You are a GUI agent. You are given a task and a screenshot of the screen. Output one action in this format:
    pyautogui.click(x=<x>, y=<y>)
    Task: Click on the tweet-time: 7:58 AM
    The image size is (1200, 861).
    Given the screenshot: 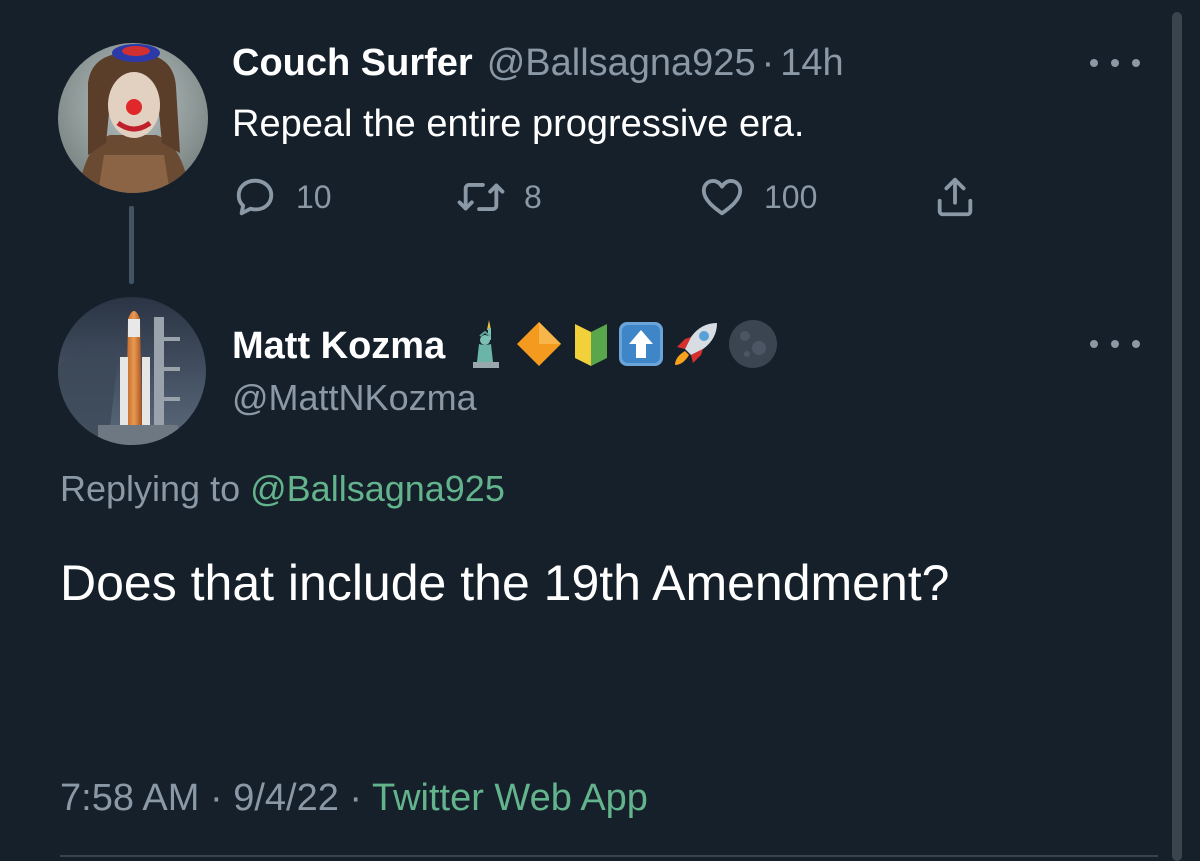 What is the action you would take?
    pyautogui.click(x=129, y=798)
    